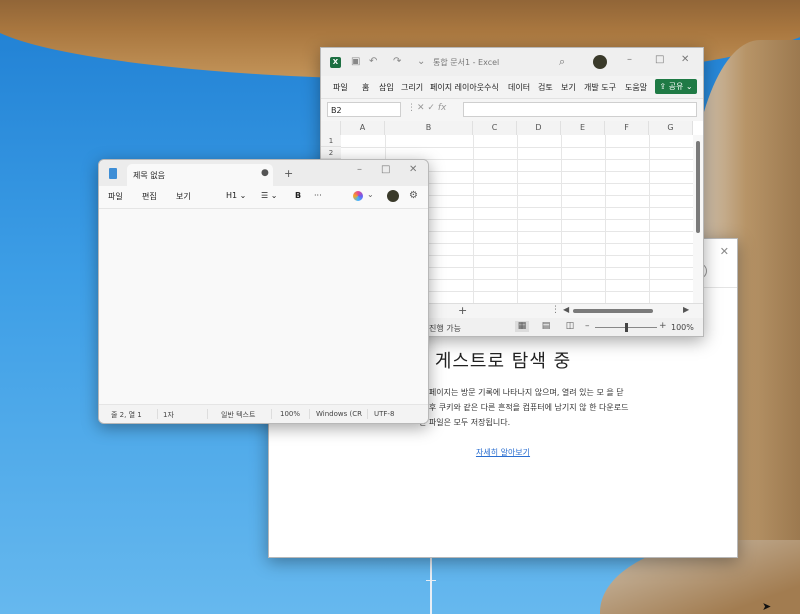  Describe the element at coordinates (613, 311) in the screenshot. I see `horizontal-scrollbar-thumb` at that location.